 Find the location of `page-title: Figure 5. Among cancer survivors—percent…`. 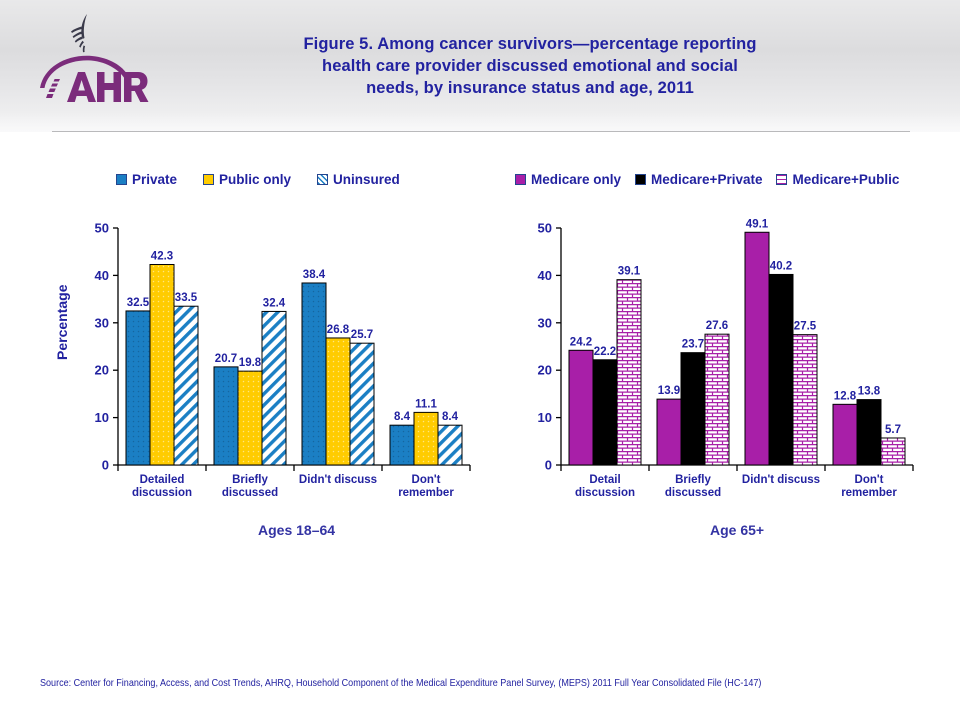

page-title: Figure 5. Among cancer survivors—percent… is located at coordinates (530, 66).